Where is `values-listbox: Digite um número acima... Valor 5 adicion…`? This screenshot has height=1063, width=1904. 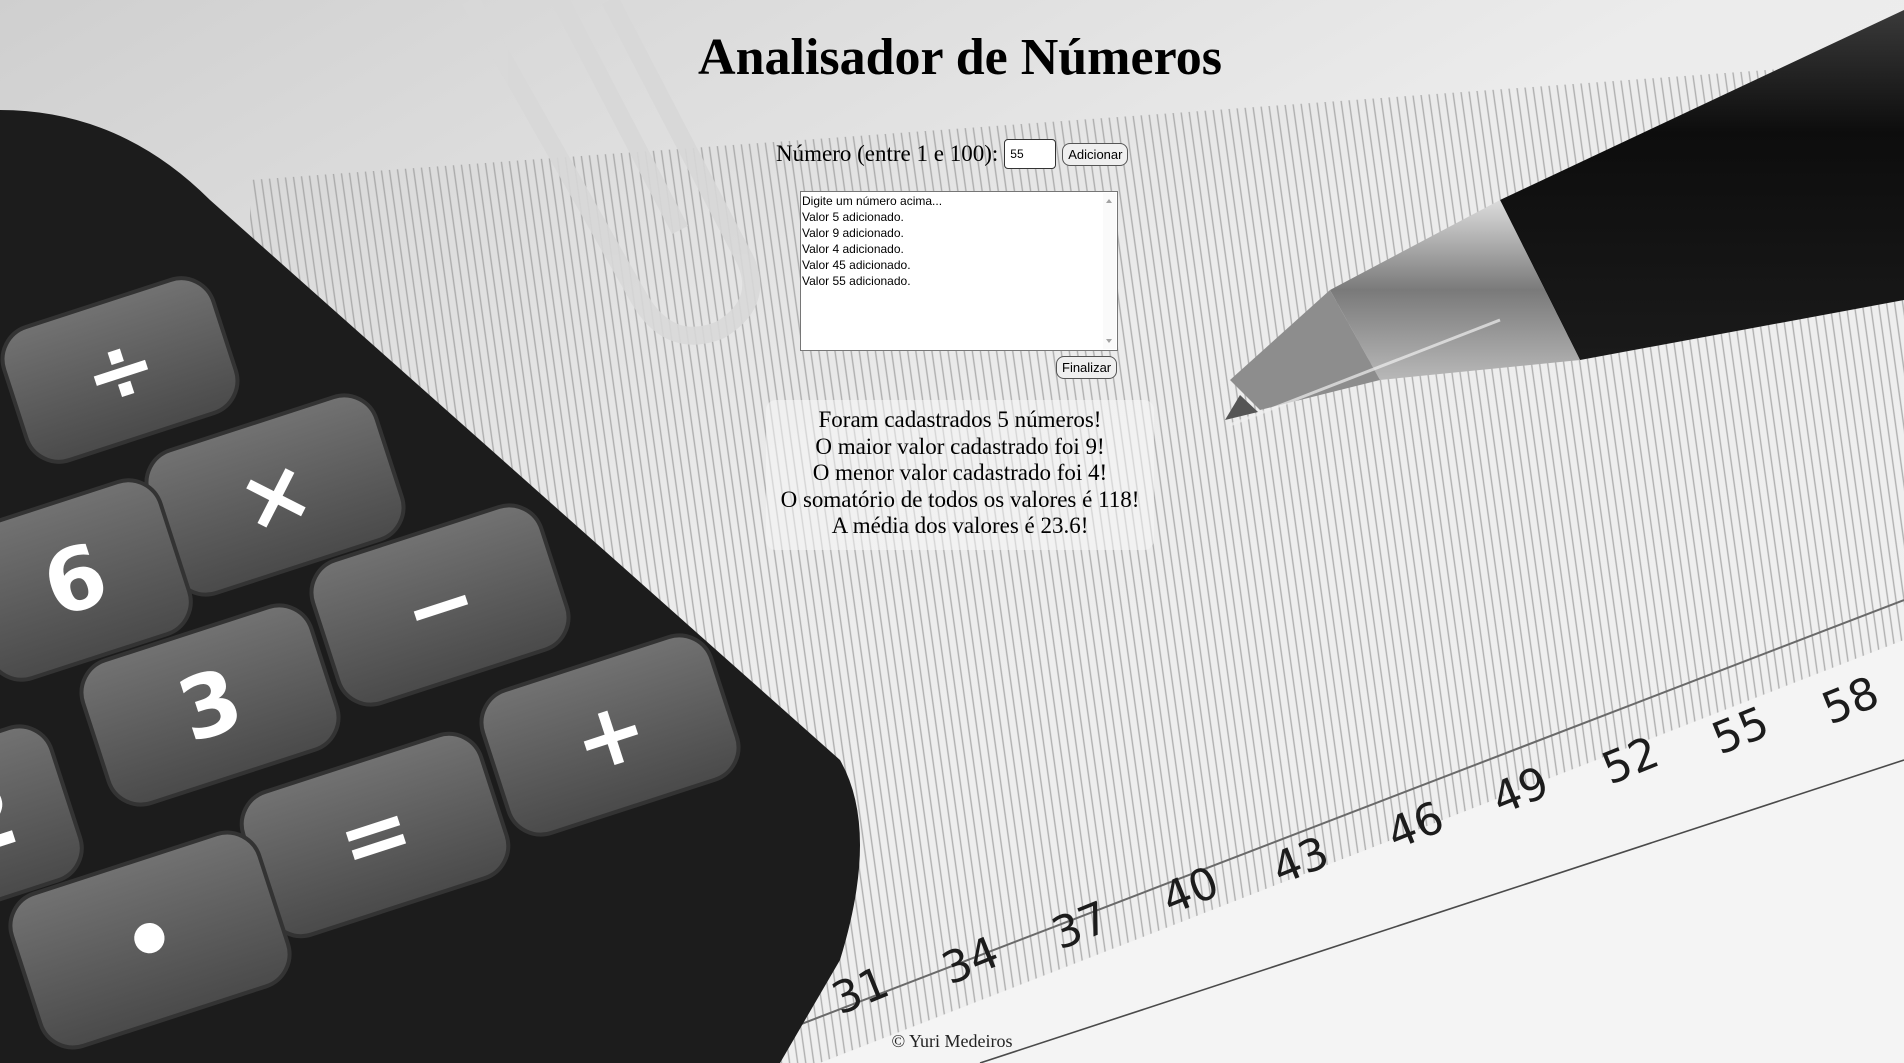
values-listbox: Digite um número acima... Valor 5 adicion… is located at coordinates (959, 271).